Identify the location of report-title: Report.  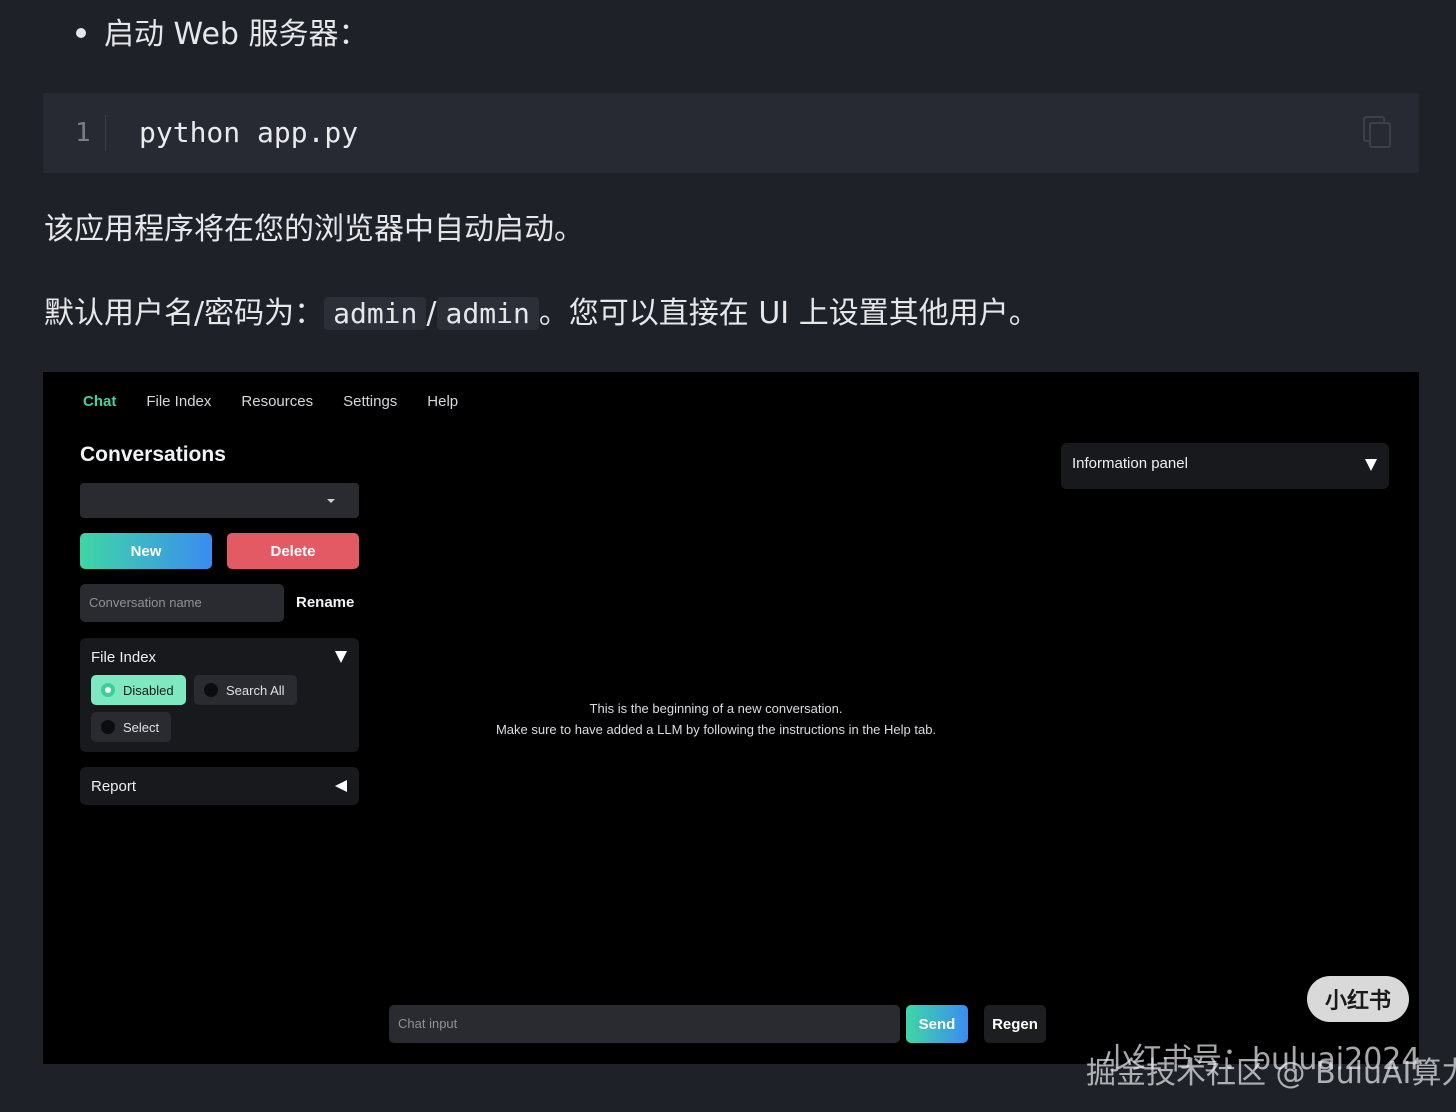
(114, 786).